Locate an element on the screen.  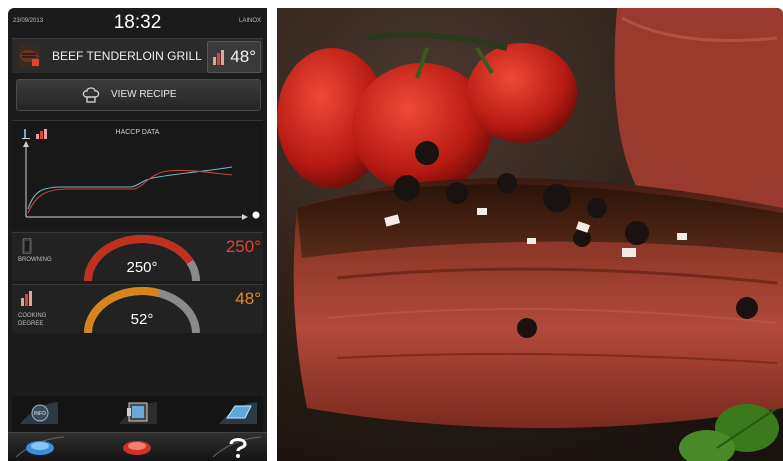
status-bar: 23/09/2013 18:32 LAINOX is located at coordinates (137, 22).